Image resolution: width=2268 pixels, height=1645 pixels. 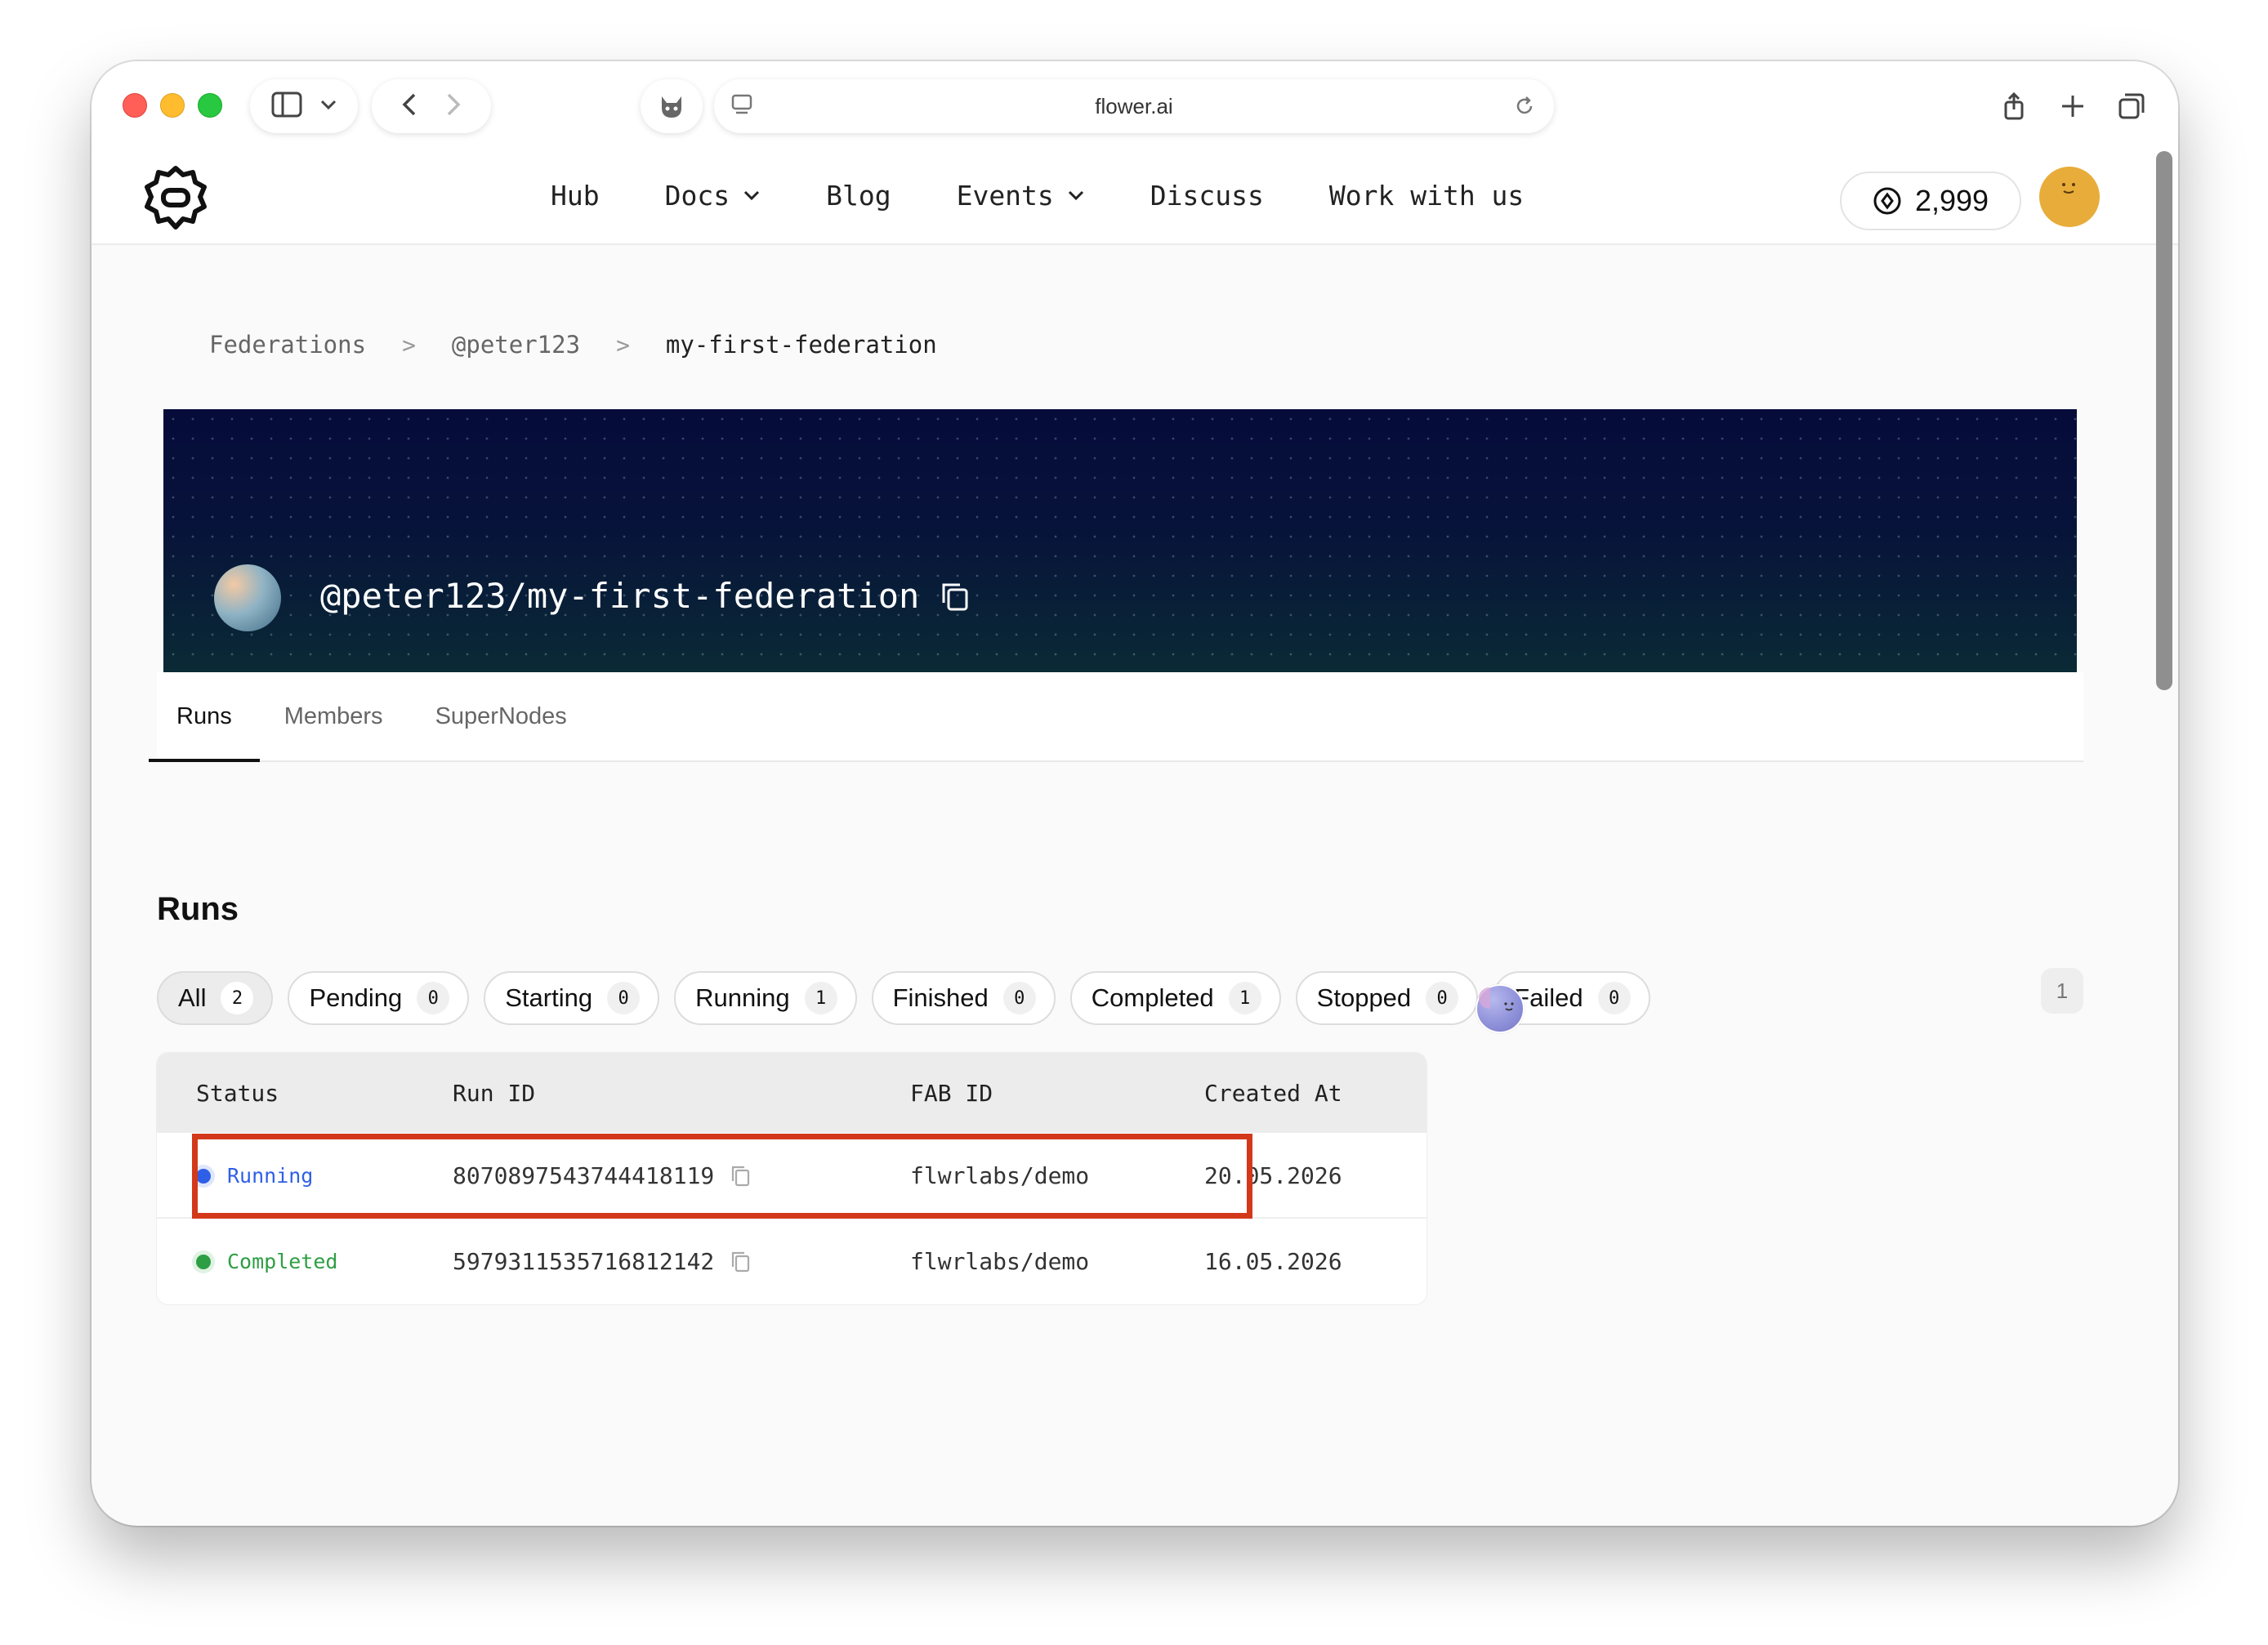 I want to click on filter-label: All, so click(x=192, y=997).